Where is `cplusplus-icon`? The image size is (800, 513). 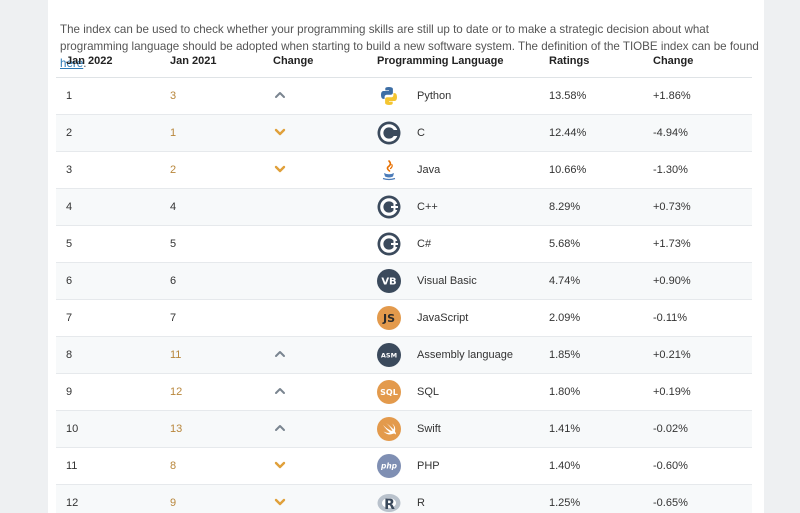
cplusplus-icon is located at coordinates (389, 207).